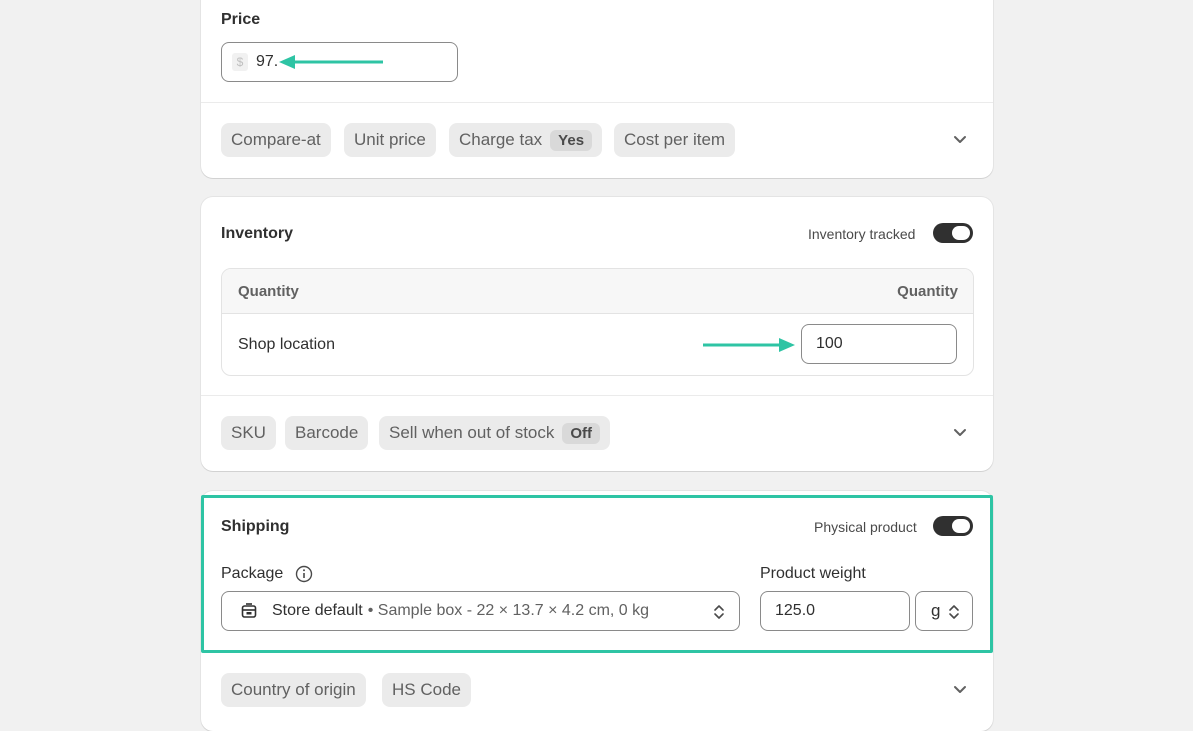 This screenshot has width=1193, height=731. Describe the element at coordinates (255, 526) in the screenshot. I see `shipping-title: Shipping` at that location.